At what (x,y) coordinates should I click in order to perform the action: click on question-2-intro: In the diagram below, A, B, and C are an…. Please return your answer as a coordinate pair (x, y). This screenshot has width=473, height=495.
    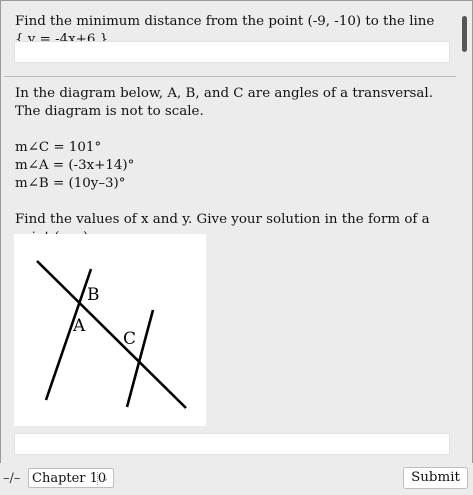
    Looking at the image, I should click on (224, 102).